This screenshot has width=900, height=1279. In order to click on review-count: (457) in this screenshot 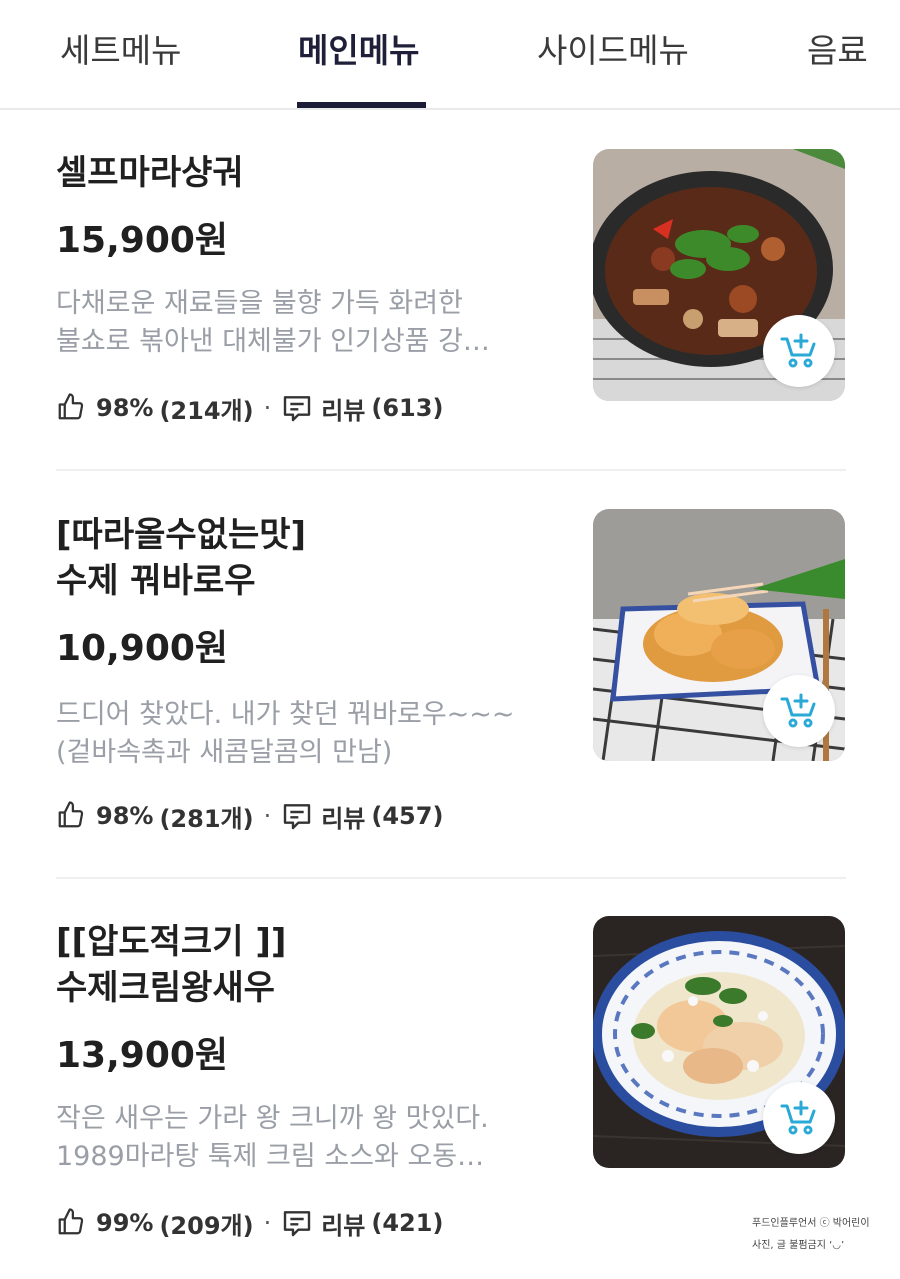, I will do `click(407, 816)`.